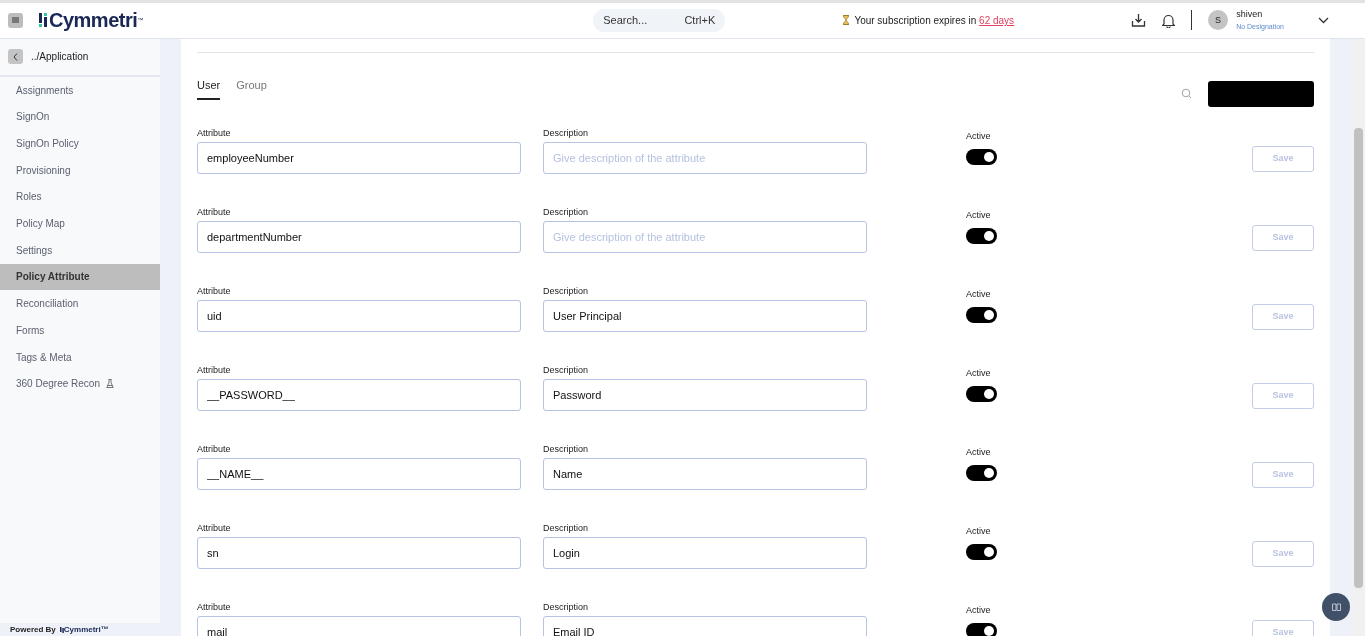  I want to click on sidebar-item: Policy Map, so click(80, 223).